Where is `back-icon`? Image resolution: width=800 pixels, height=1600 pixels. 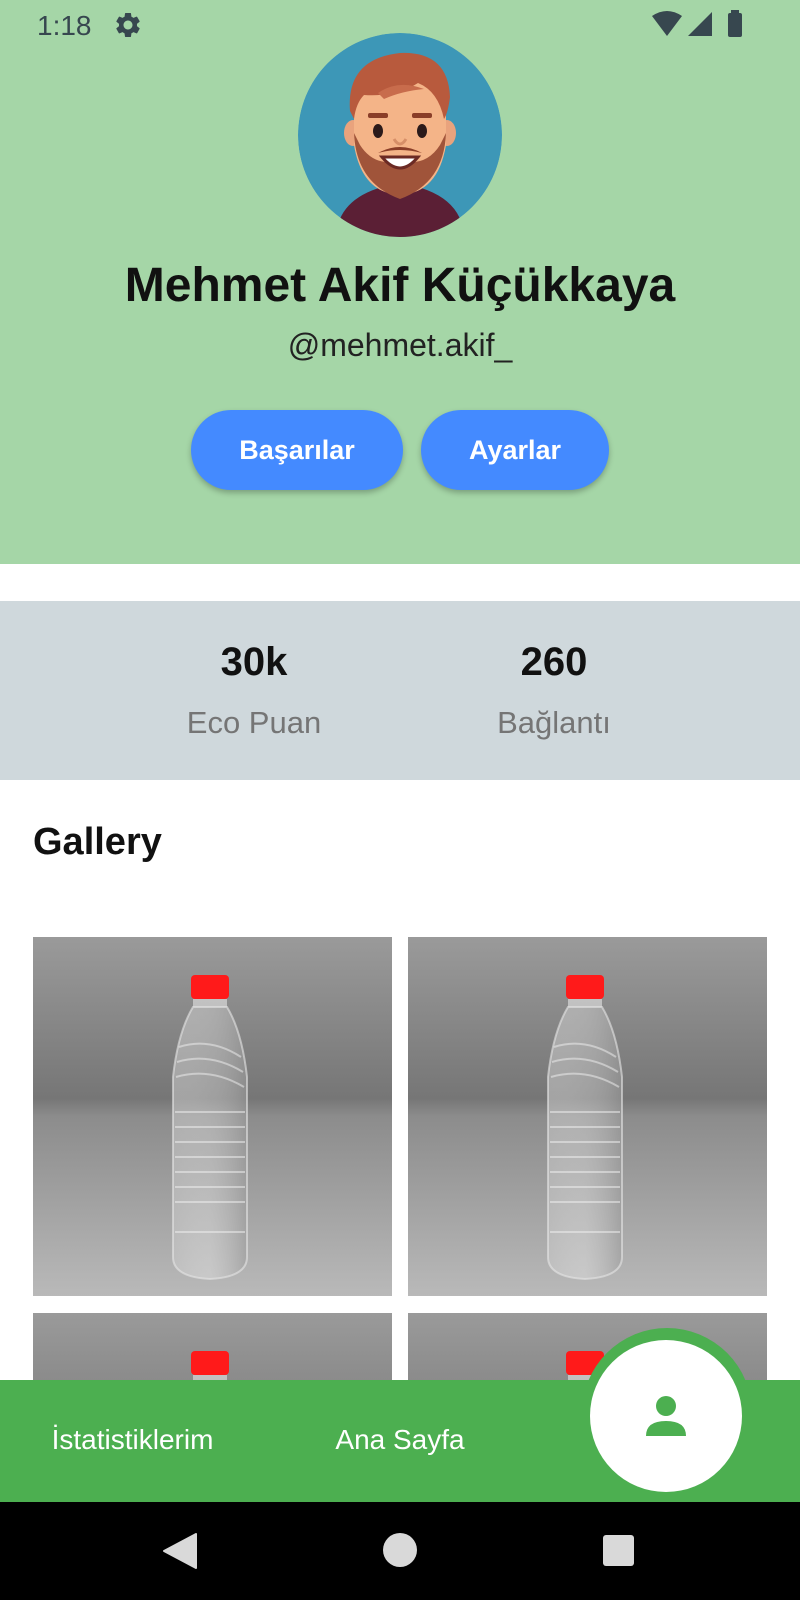
back-icon is located at coordinates (180, 1551).